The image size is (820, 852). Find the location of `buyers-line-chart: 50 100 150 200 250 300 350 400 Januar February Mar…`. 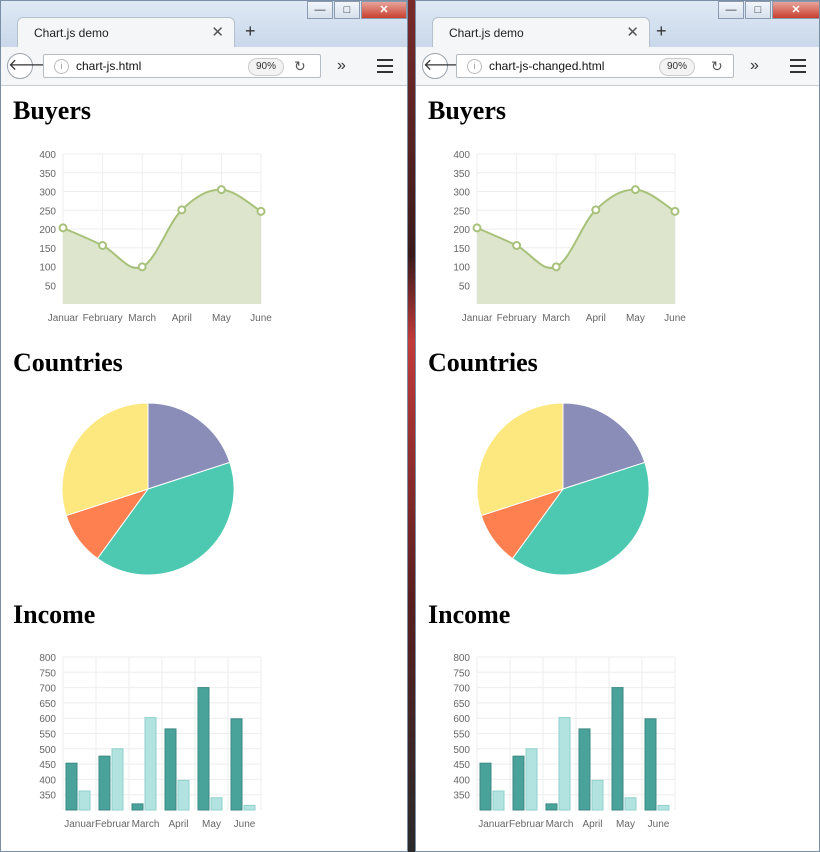

buyers-line-chart: 50 100 150 200 250 300 350 400 Januar February Mar… is located at coordinates (155, 237).